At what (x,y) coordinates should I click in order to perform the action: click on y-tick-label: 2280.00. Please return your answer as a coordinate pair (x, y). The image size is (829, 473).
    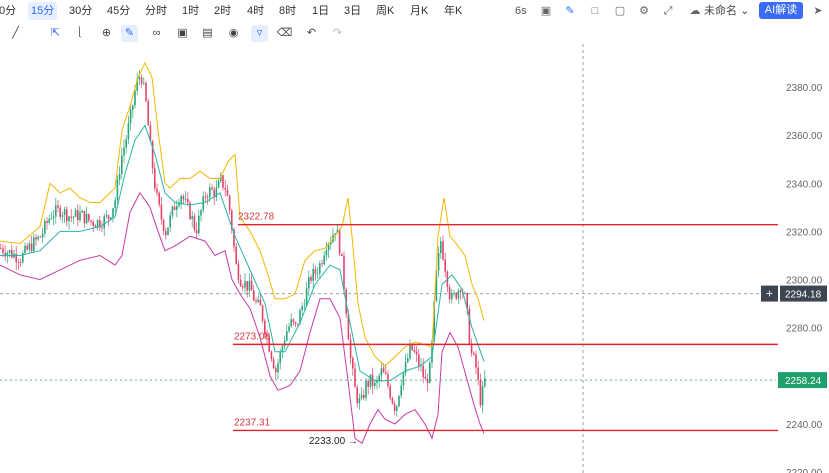
    Looking at the image, I should click on (804, 329).